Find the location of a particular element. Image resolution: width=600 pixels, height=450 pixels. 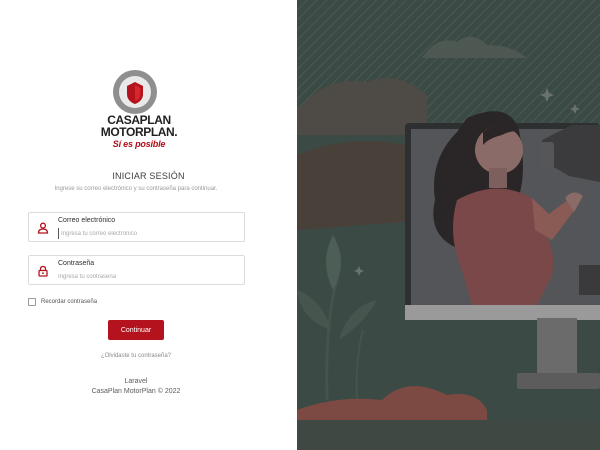

brand-logo: CASAPLAN MOTORPLAN. Sí es posible is located at coordinates (139, 111).